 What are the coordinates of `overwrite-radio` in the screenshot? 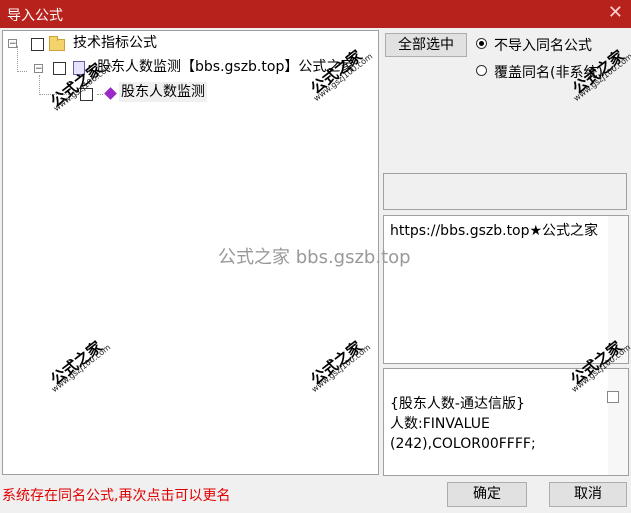 It's located at (481, 70).